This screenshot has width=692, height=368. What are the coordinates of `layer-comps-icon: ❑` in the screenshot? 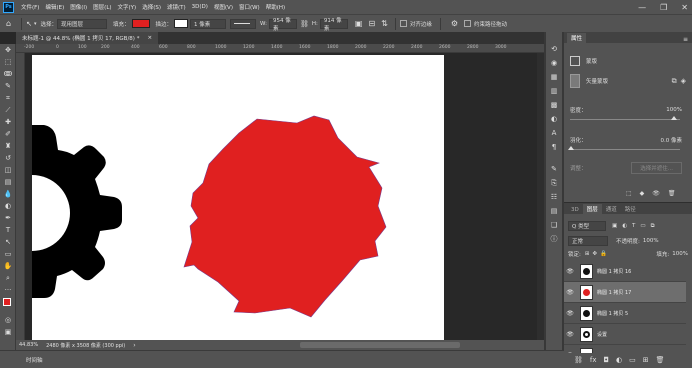 It's located at (554, 225).